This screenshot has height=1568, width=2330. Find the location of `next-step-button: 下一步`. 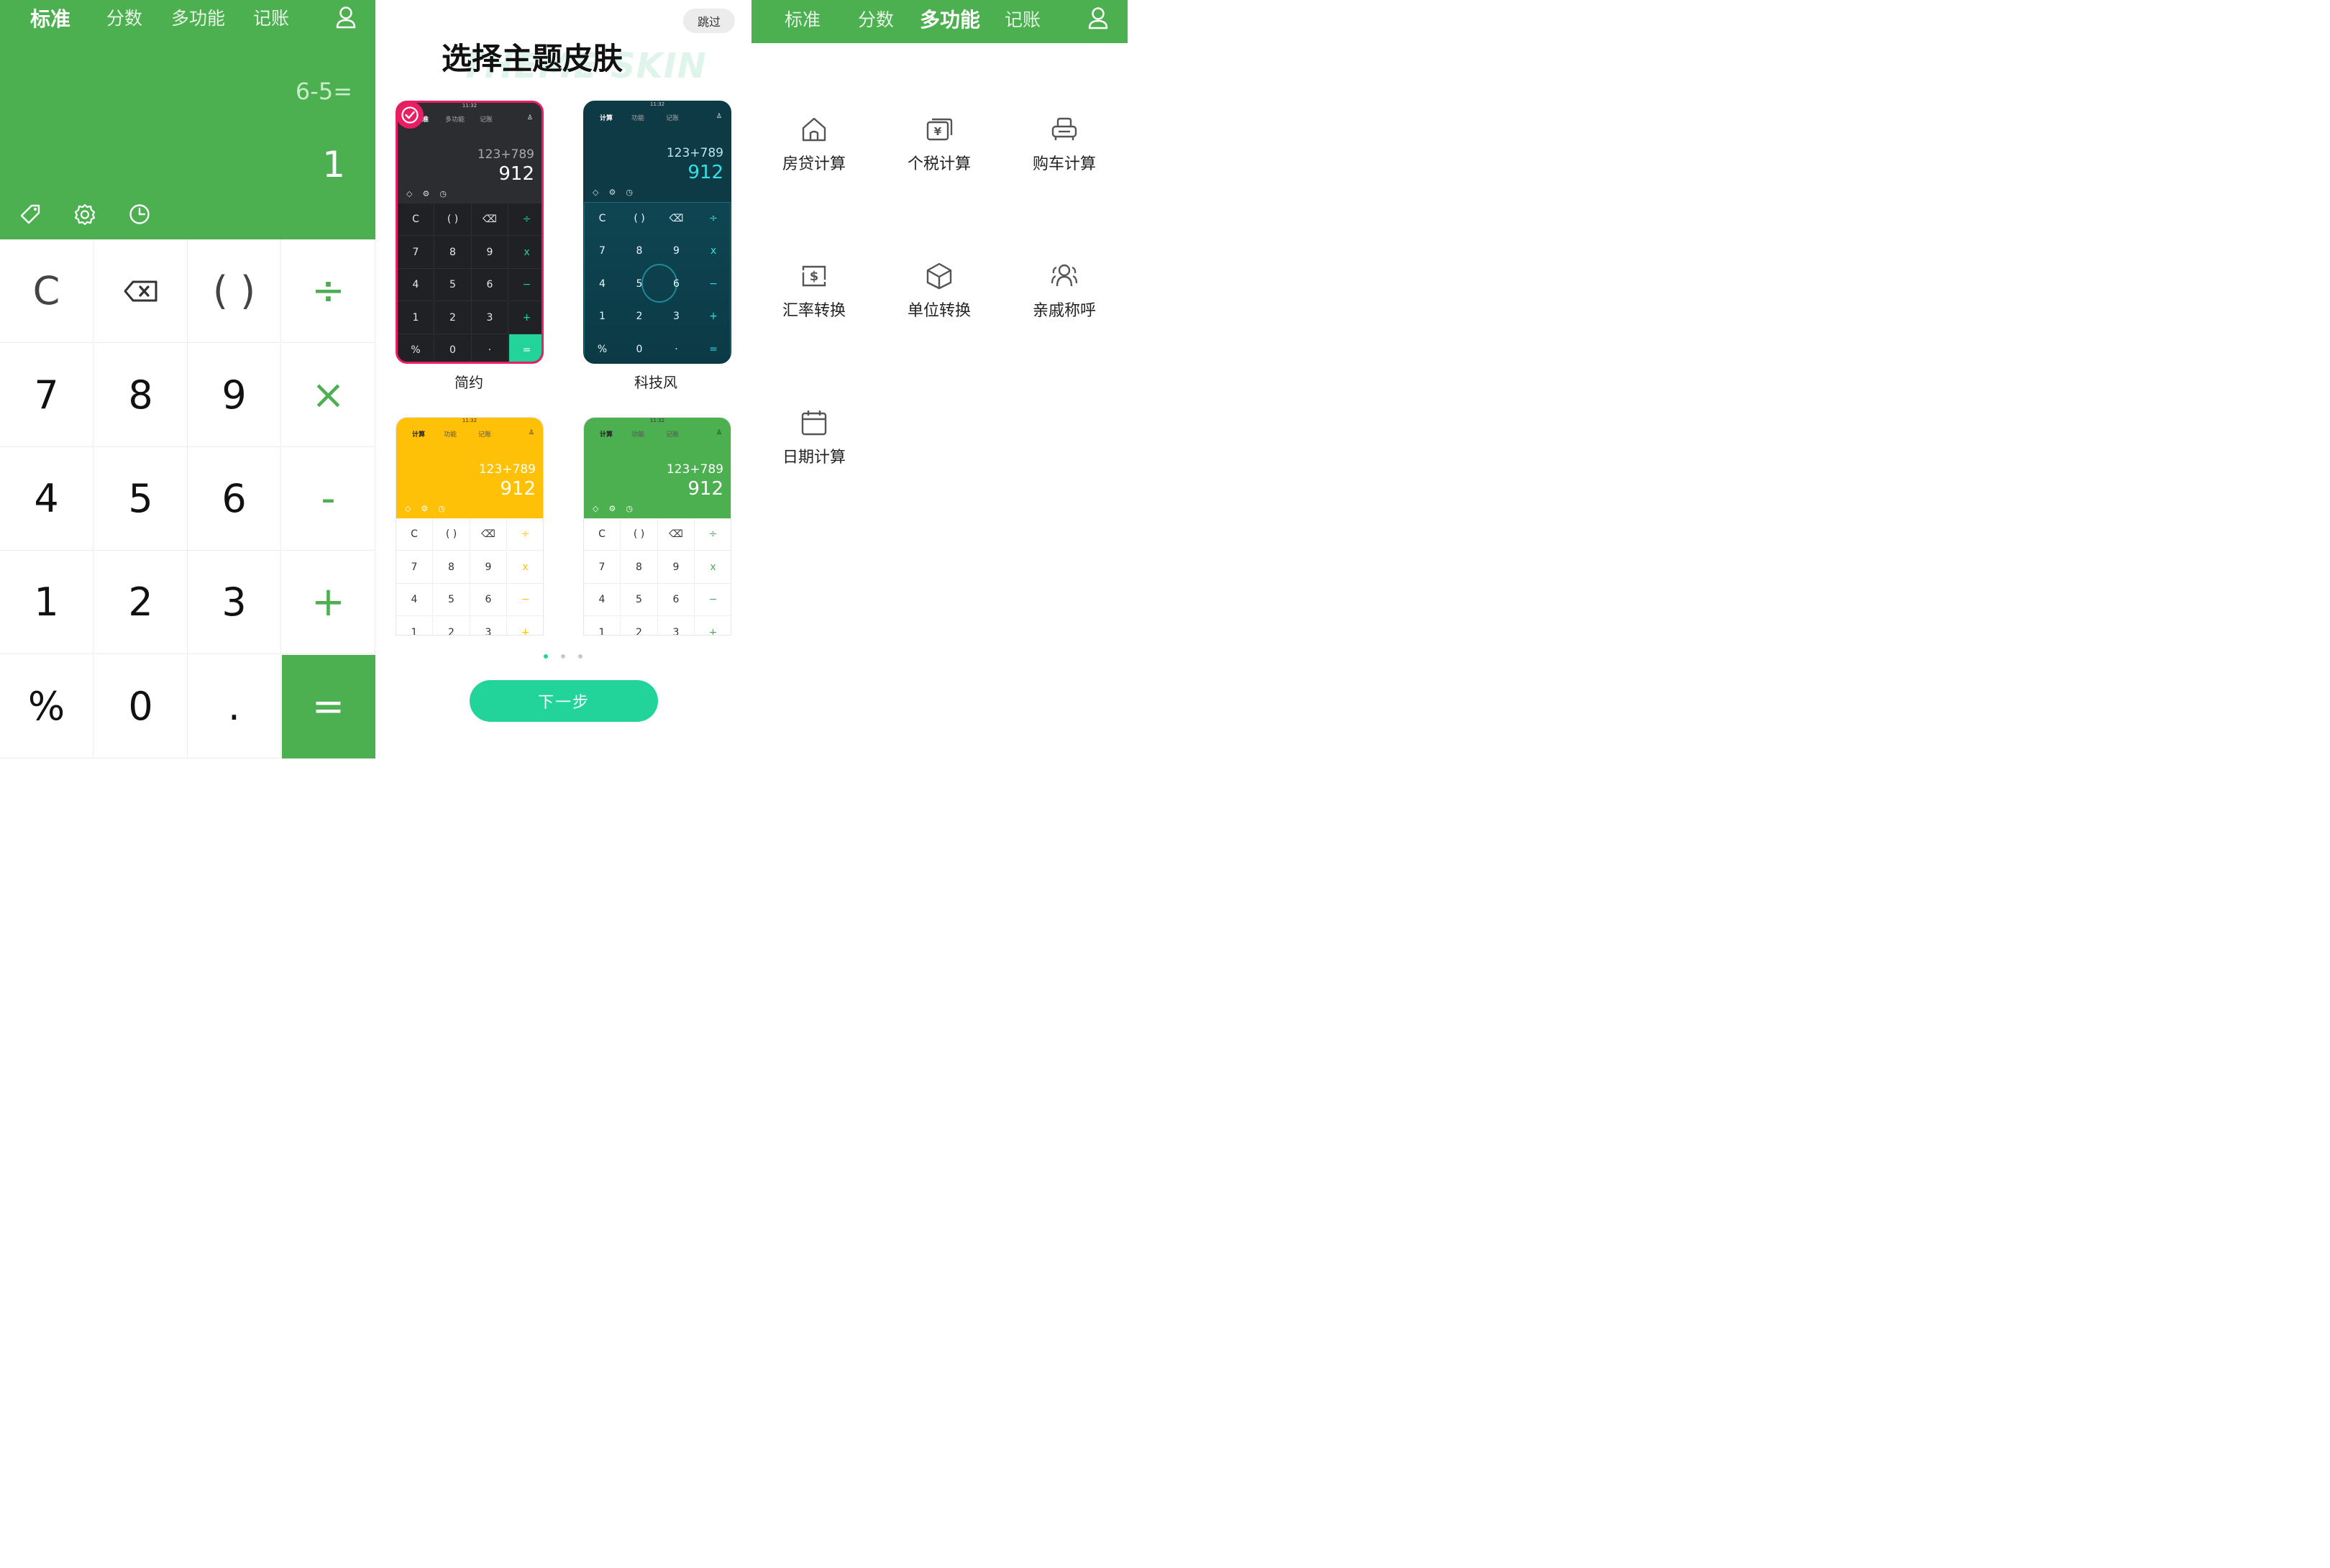

next-step-button: 下一步 is located at coordinates (564, 701).